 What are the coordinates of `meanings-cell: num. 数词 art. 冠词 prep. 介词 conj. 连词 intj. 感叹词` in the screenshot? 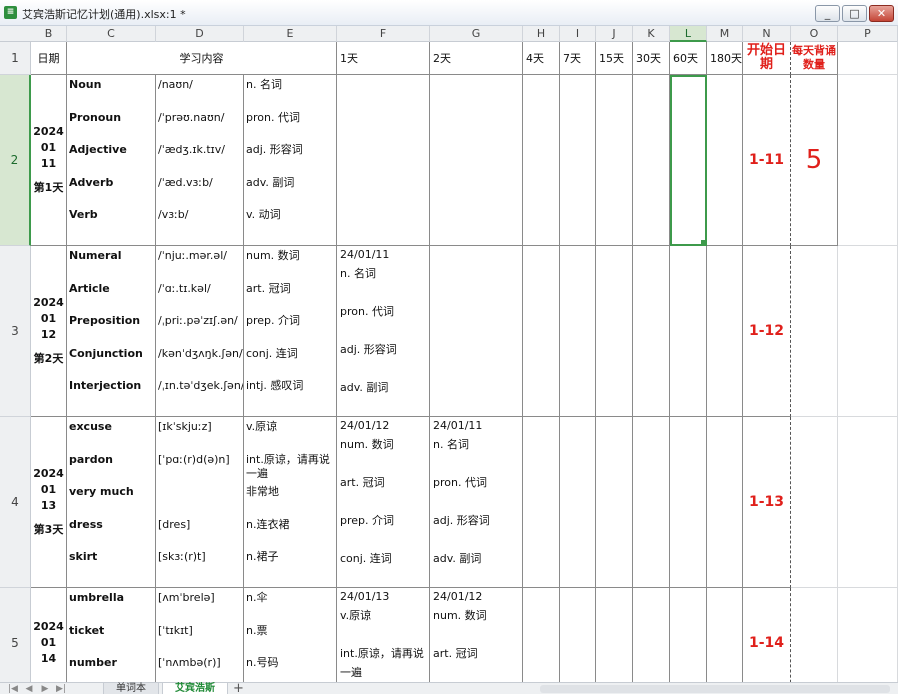 It's located at (290, 331).